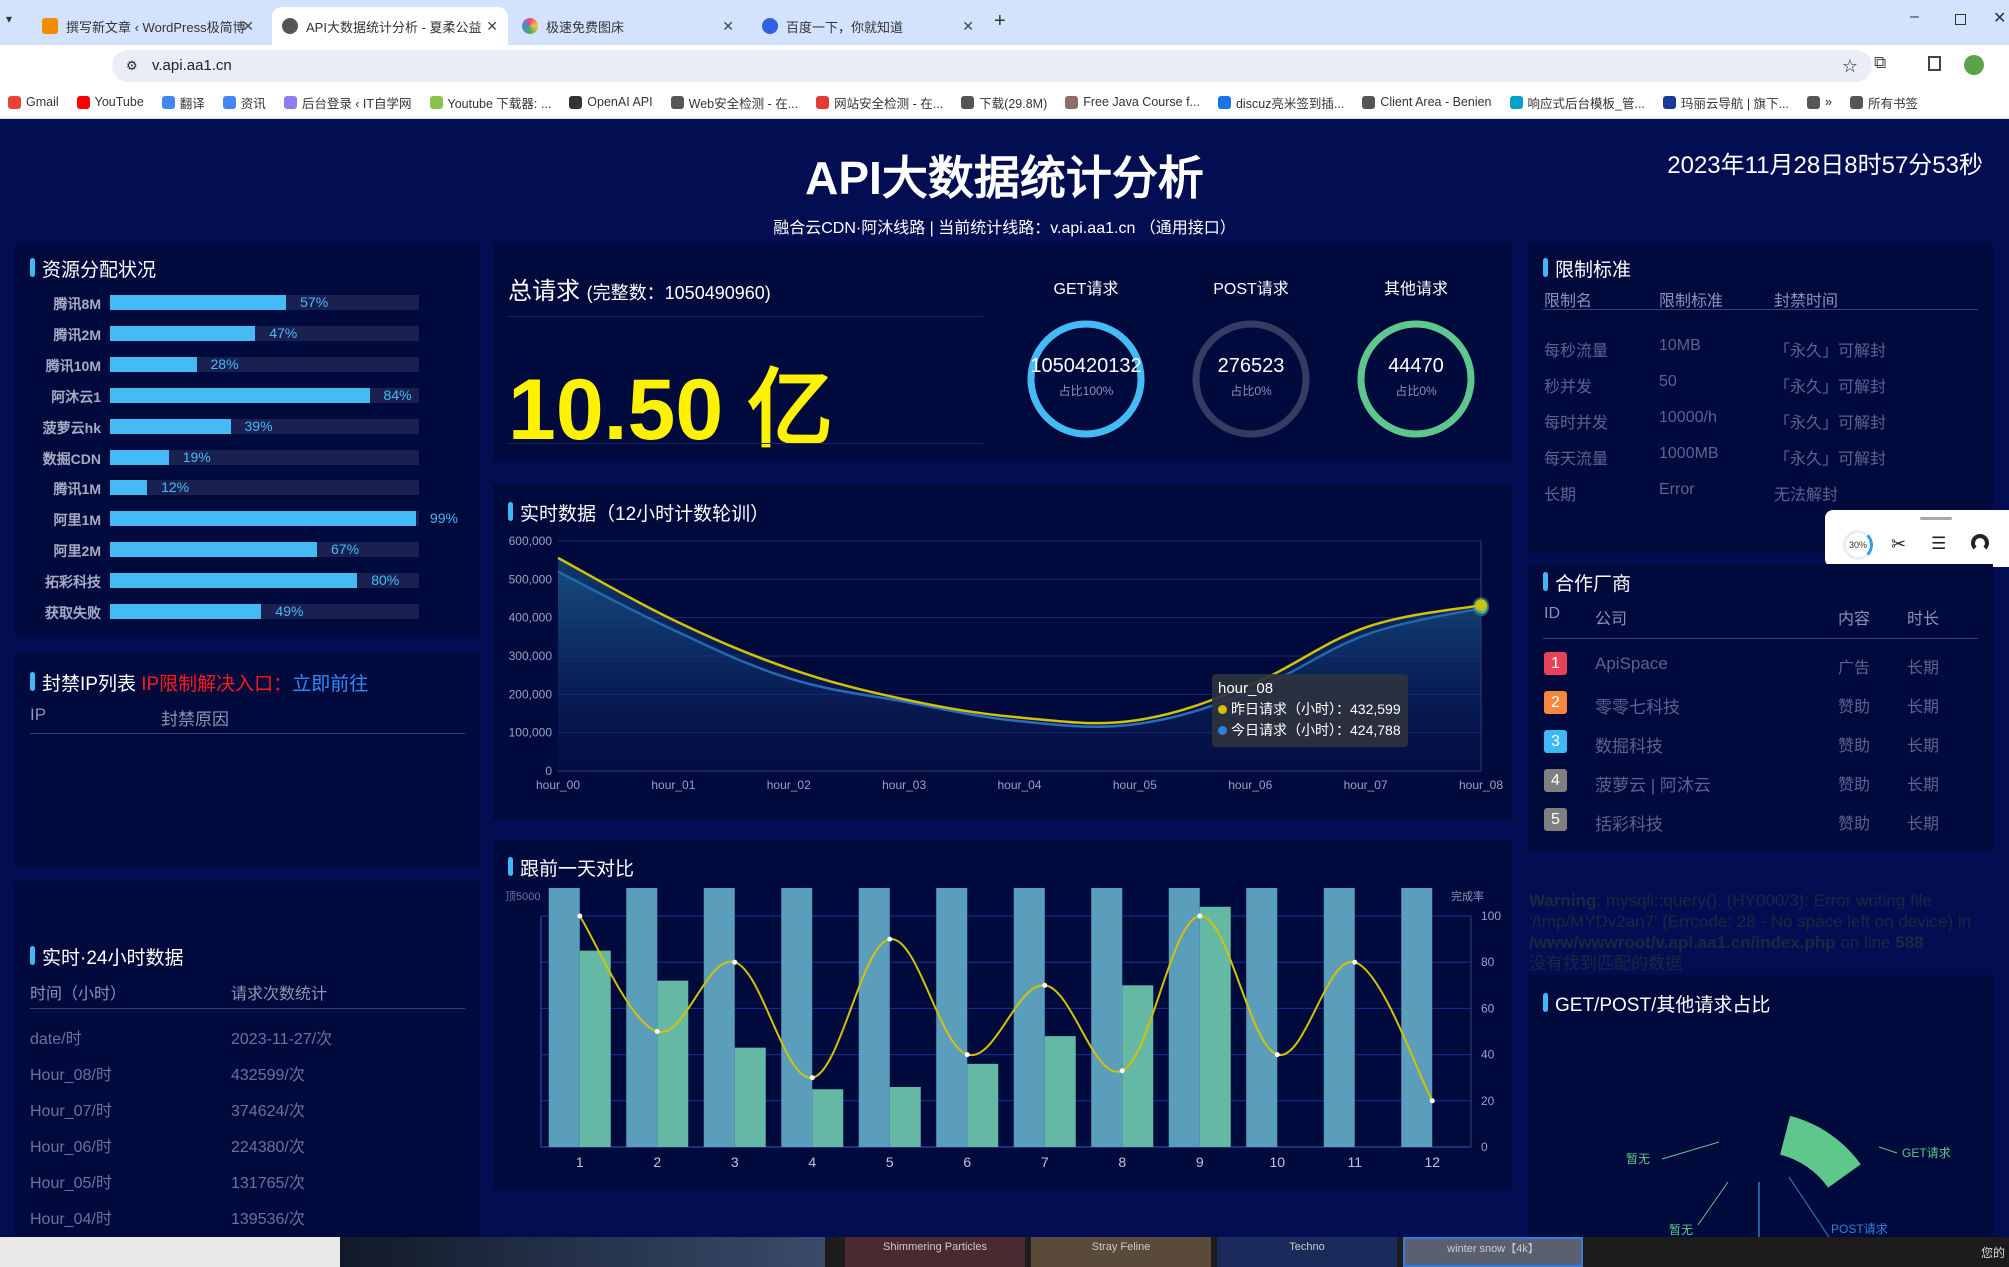 This screenshot has height=1267, width=2009. Describe the element at coordinates (628, 26) in the screenshot. I see `tab-image-host: 极速免费图床 ✕` at that location.